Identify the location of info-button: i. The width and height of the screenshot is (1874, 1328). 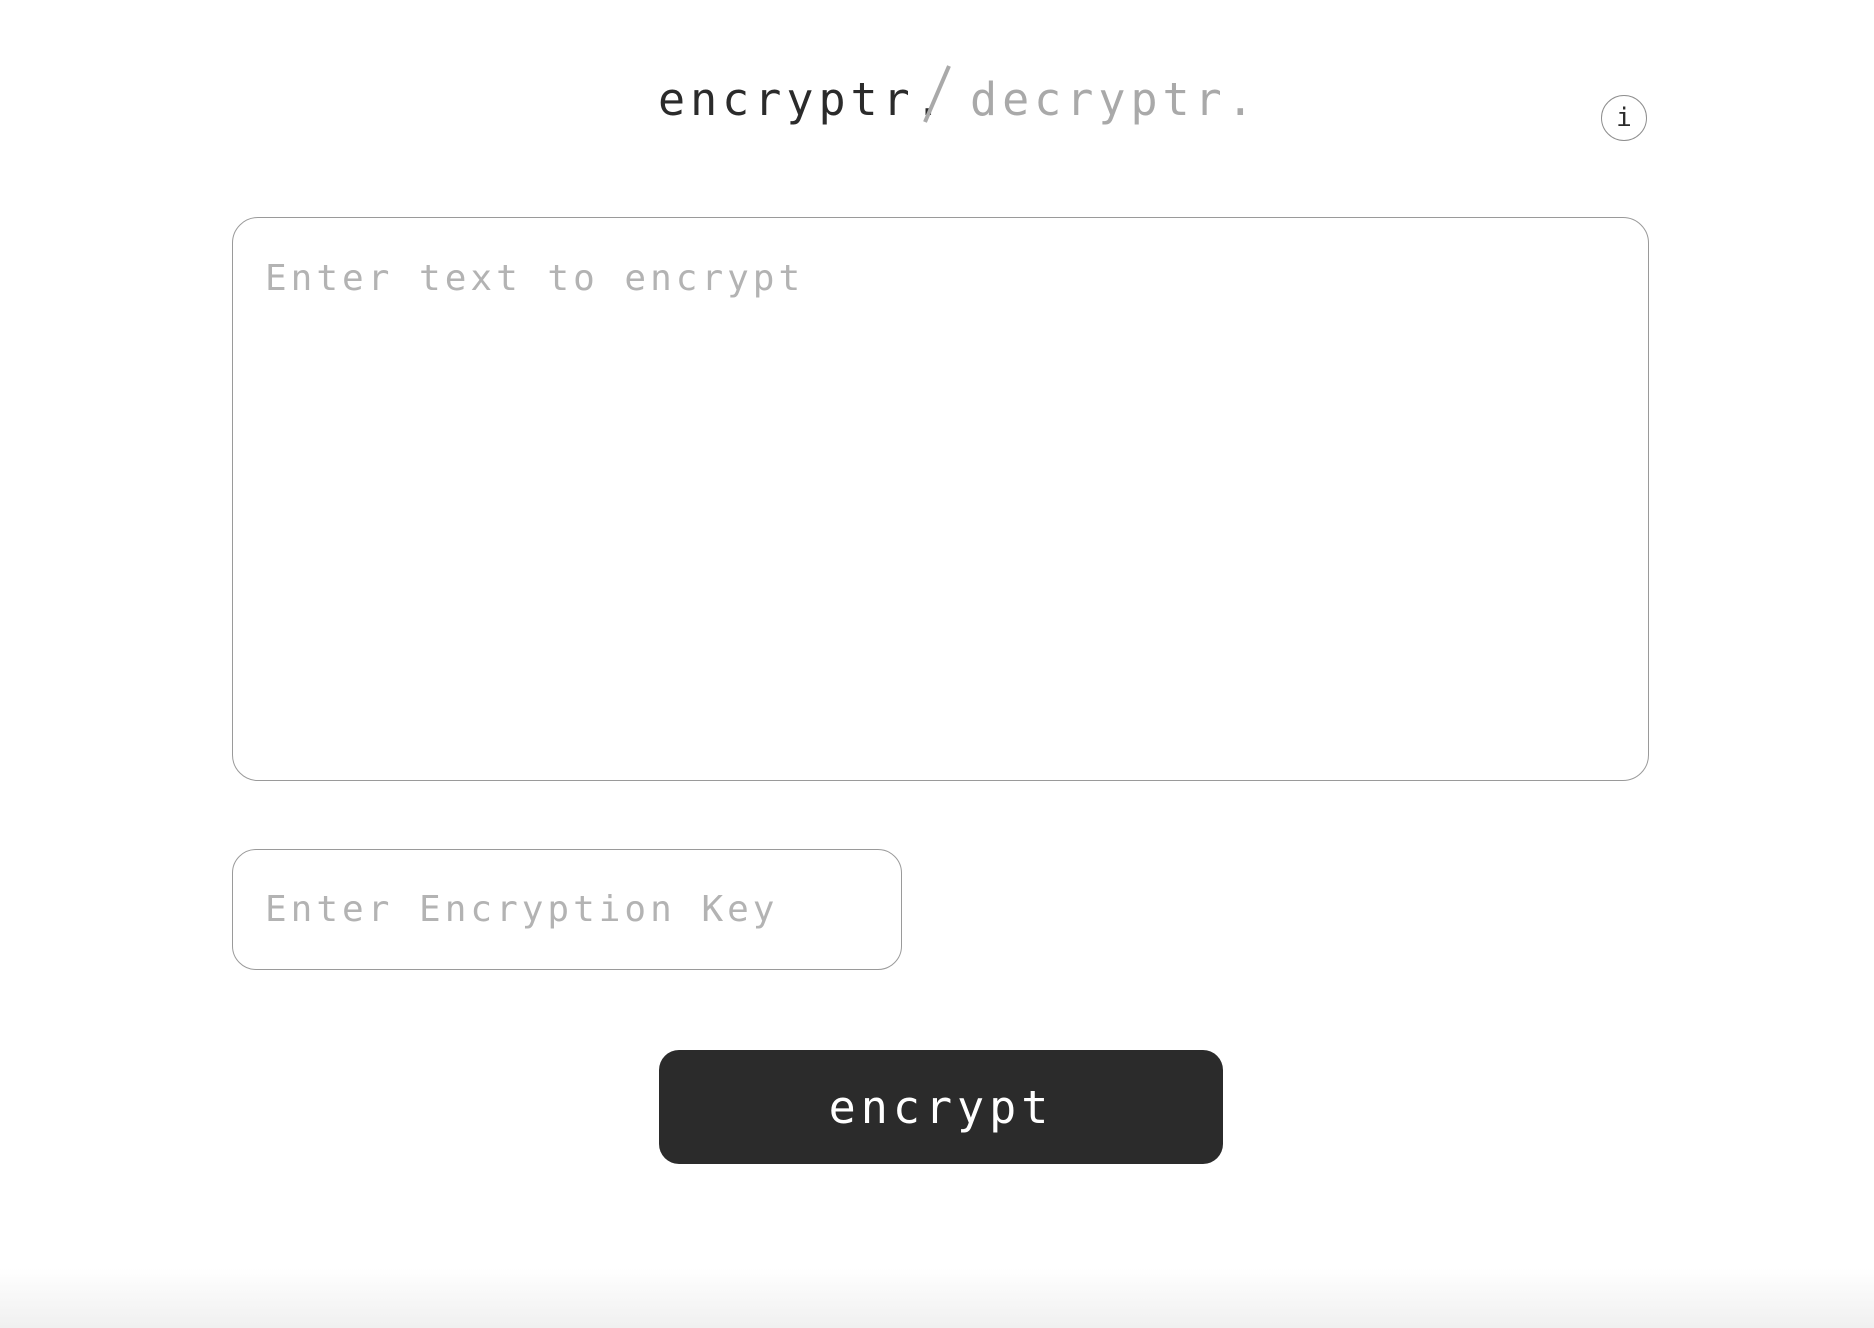
(1624, 118).